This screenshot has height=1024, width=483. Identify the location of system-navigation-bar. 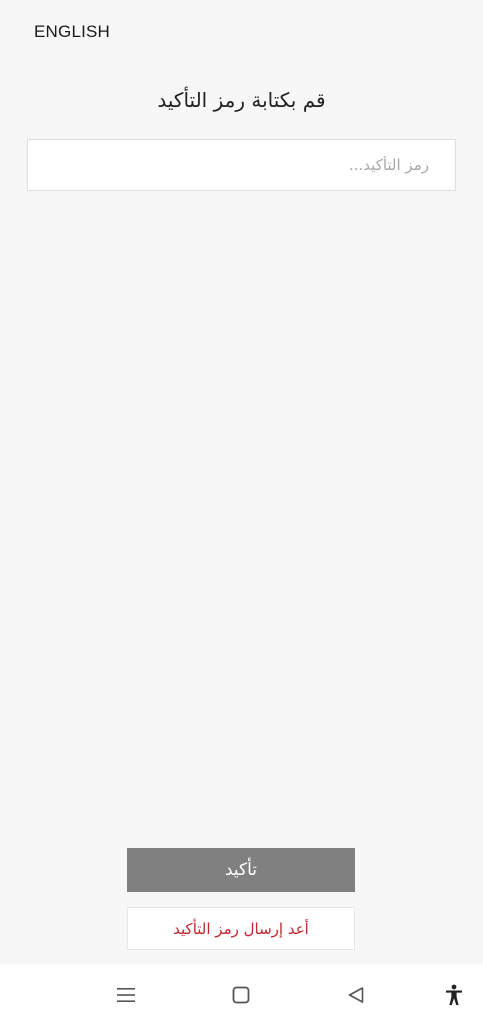
(241, 994).